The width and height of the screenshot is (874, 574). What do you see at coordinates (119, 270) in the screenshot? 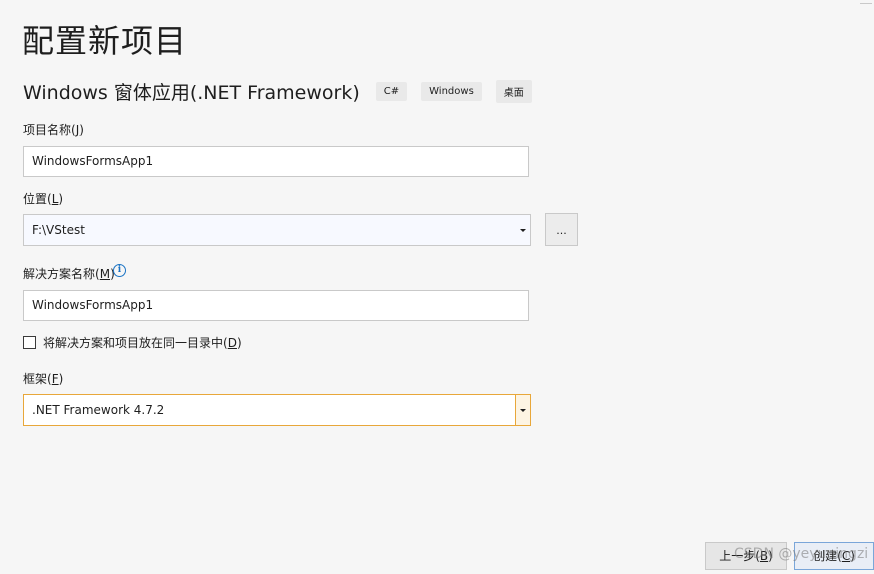
I see `info-icon: i` at bounding box center [119, 270].